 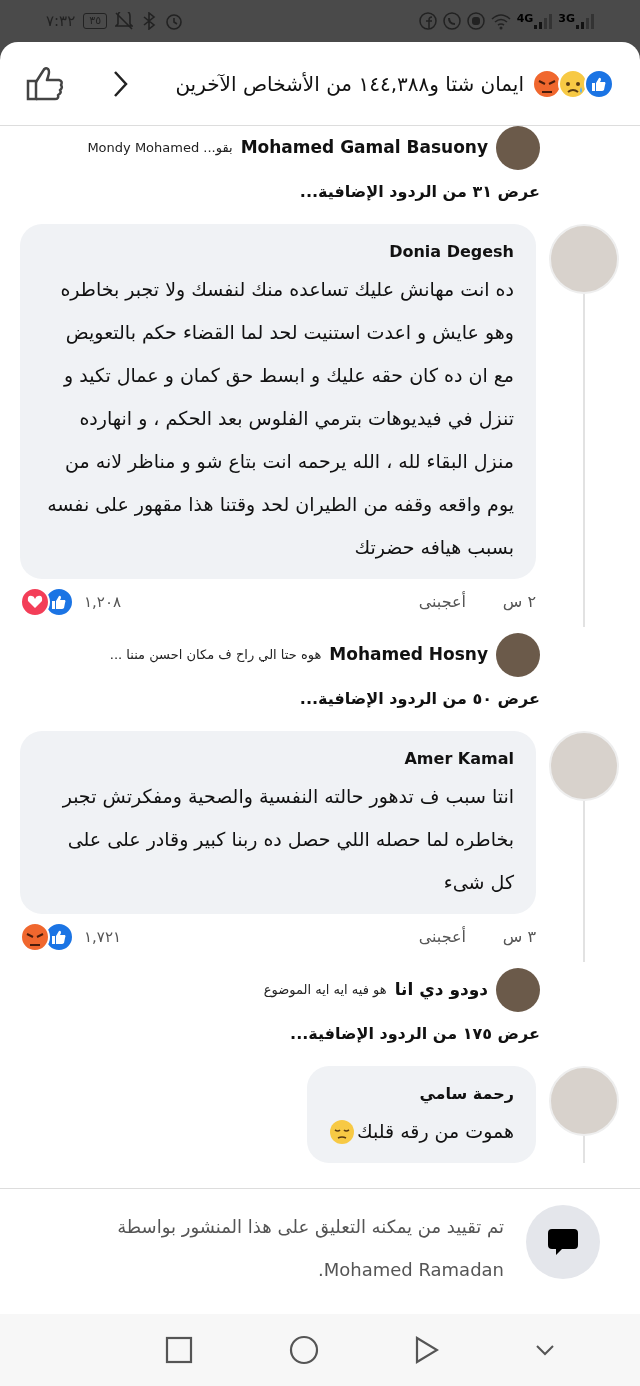 I want to click on reactions-summary-title: ايمان شتا و١٤٤,٣٨٨ من الأشخاص الآخرين, so click(x=349, y=83).